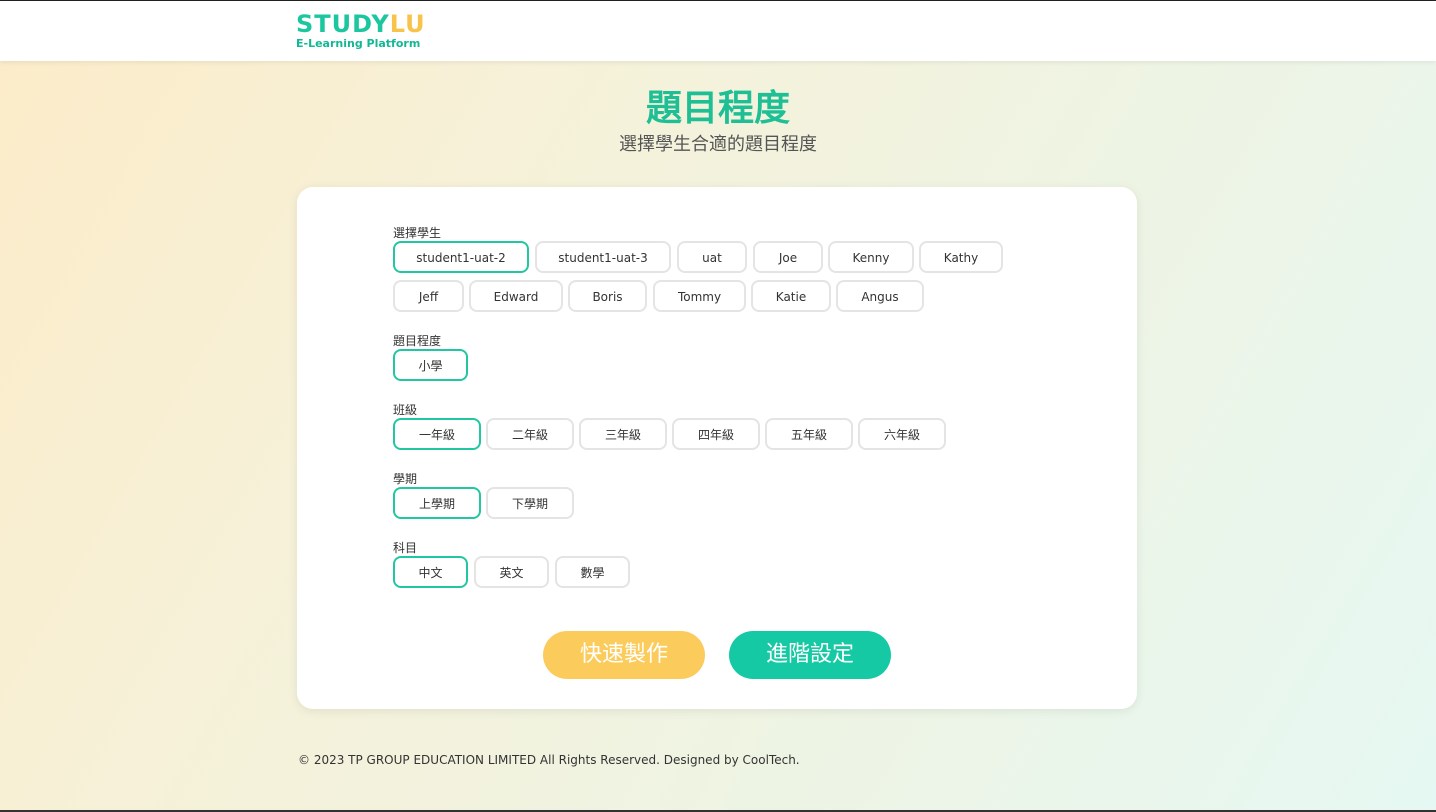 This screenshot has height=812, width=1436. I want to click on grade-option: 五年級, so click(809, 434).